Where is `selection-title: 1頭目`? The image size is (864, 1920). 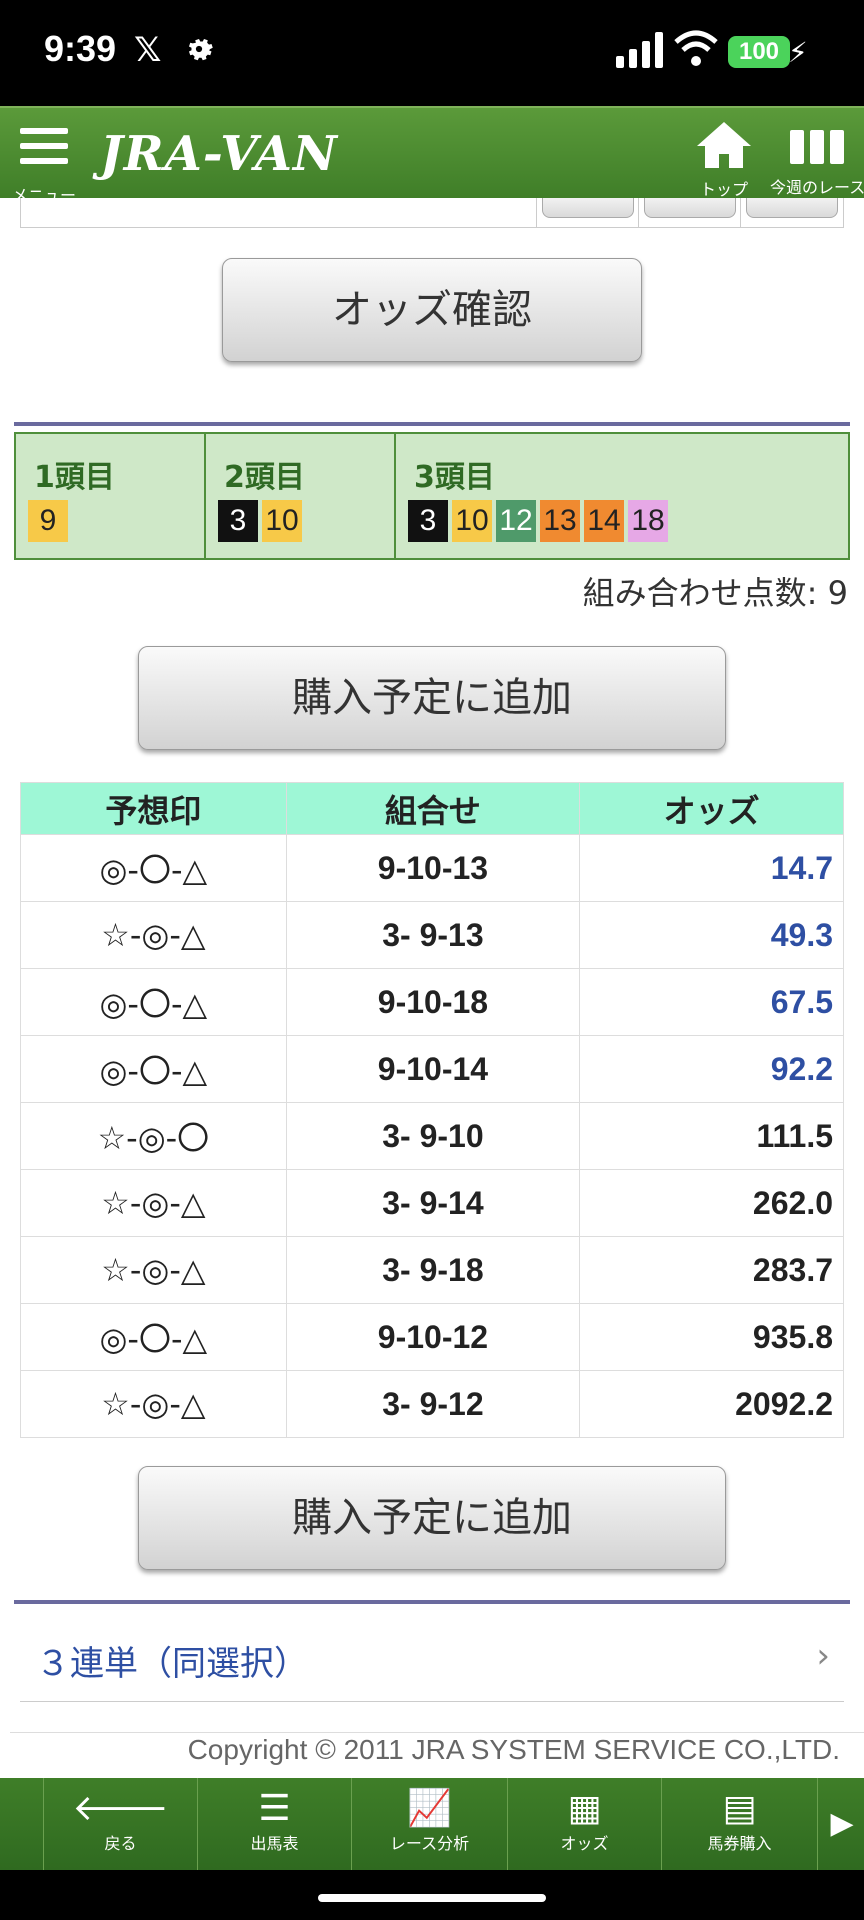 selection-title: 1頭目 is located at coordinates (74, 477).